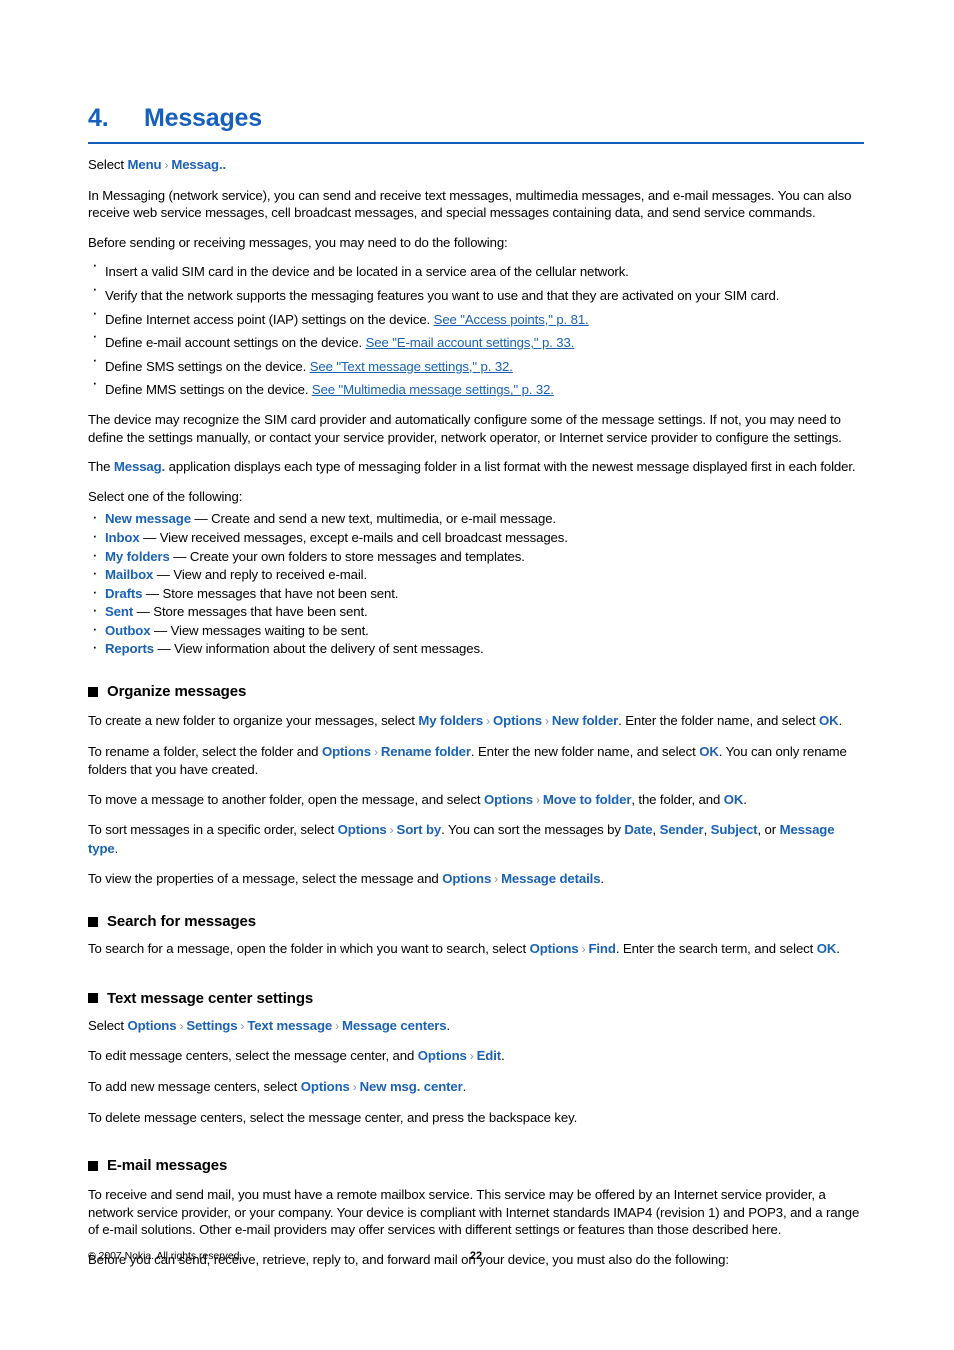 Image resolution: width=954 pixels, height=1350 pixels. Describe the element at coordinates (289, 1025) in the screenshot. I see `menu-link-text-message: Text message` at that location.